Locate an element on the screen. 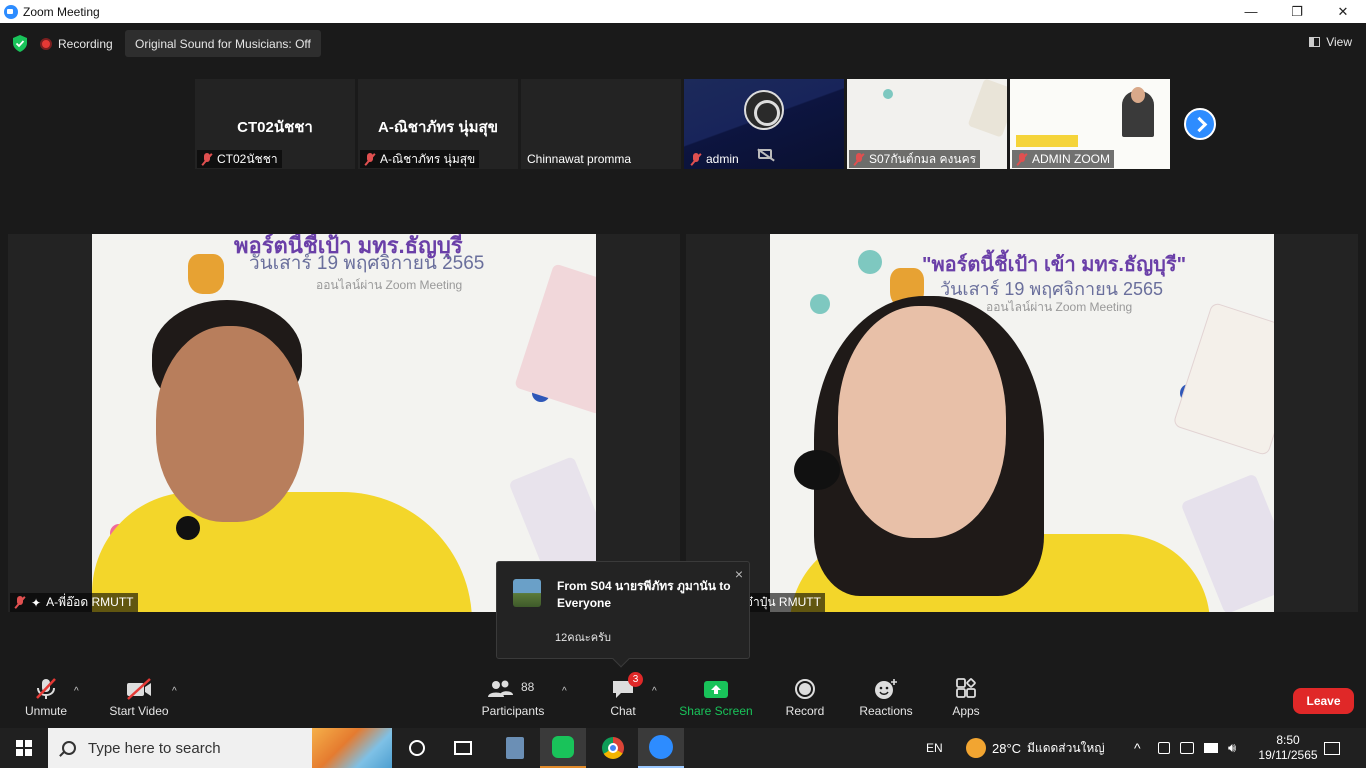 The width and height of the screenshot is (1366, 768). participant-thumb: A-ณิชาภัทร นุ่มสุข A-ณิชาภัทร นุ่มสุข is located at coordinates (438, 124).